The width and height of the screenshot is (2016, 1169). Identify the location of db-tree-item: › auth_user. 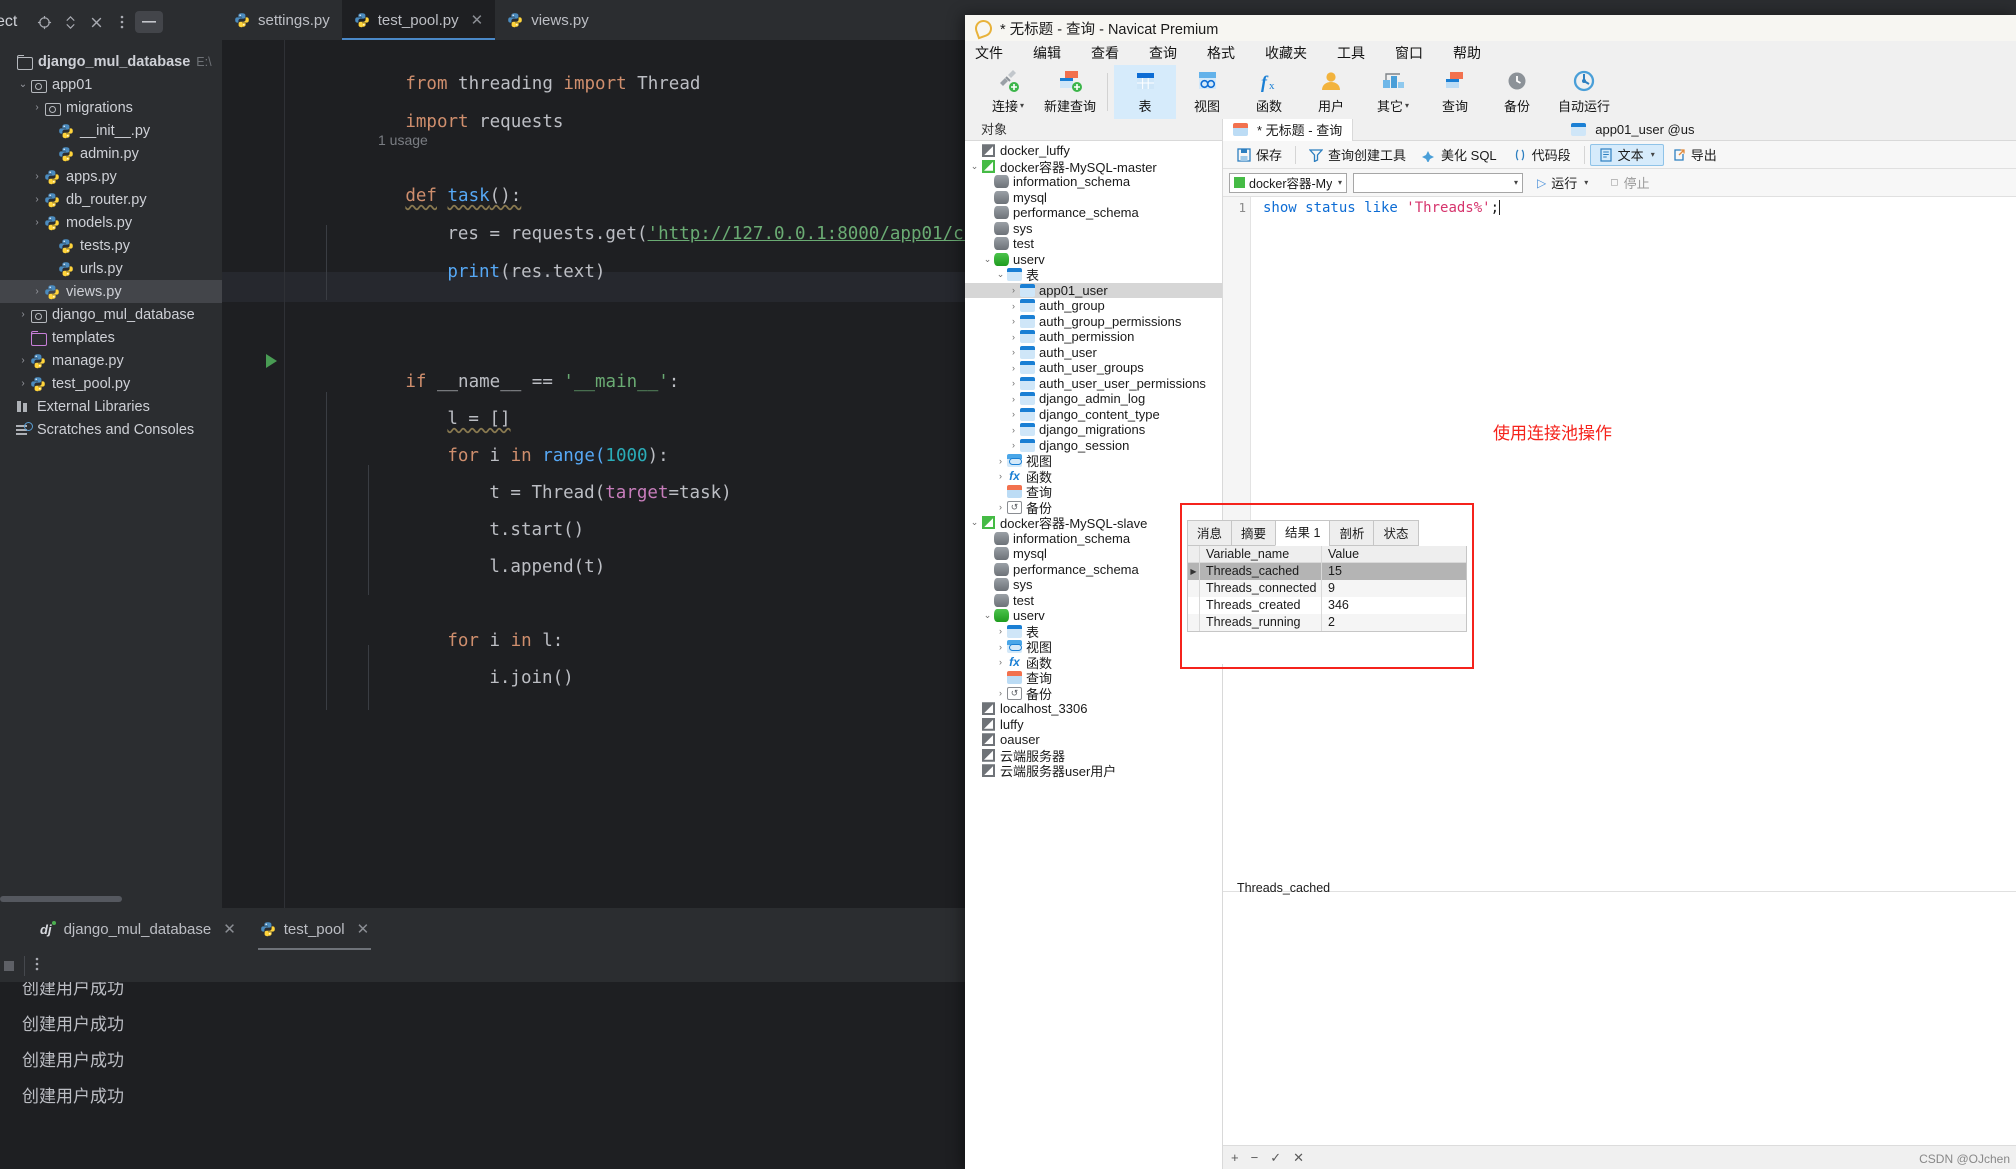
(1093, 353).